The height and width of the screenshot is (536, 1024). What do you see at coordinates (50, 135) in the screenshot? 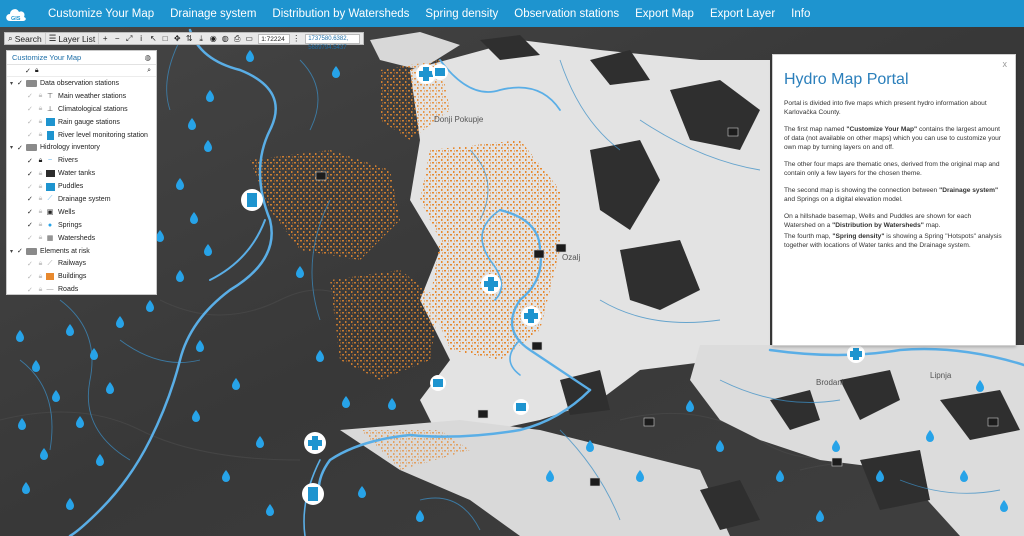
I see `river-level-icon` at bounding box center [50, 135].